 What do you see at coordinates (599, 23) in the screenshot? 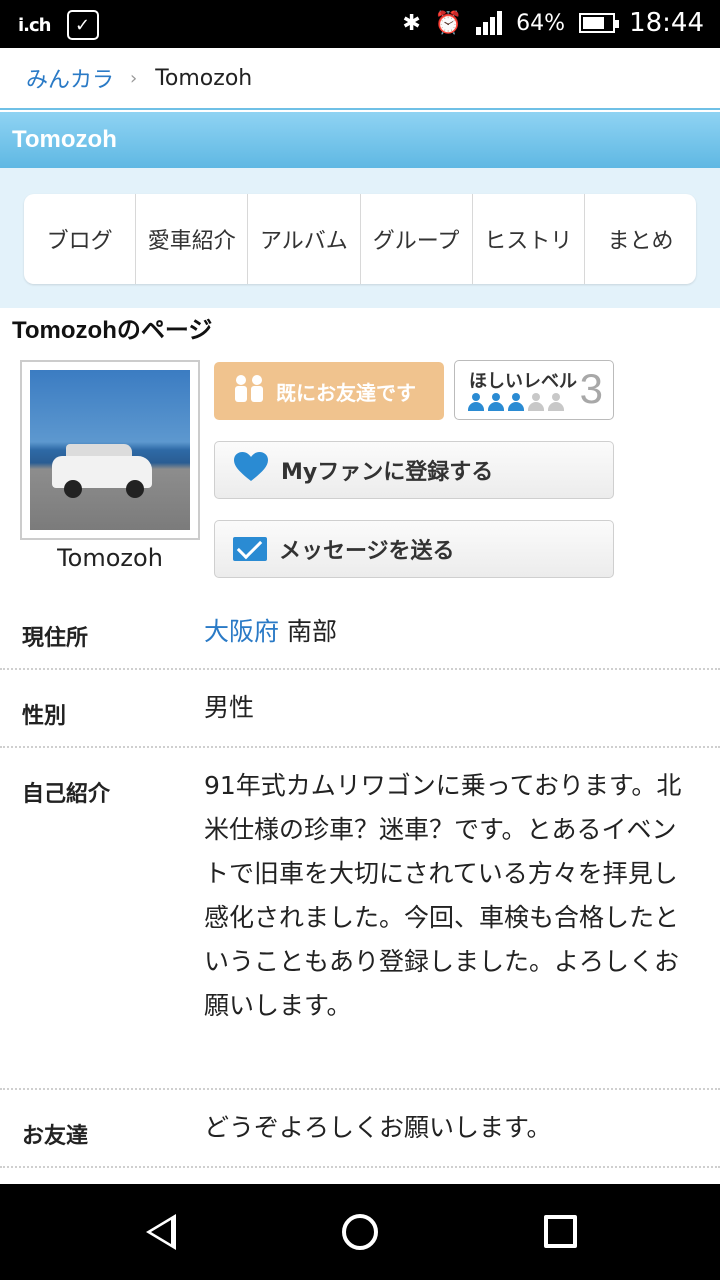
I see `battery-icon` at bounding box center [599, 23].